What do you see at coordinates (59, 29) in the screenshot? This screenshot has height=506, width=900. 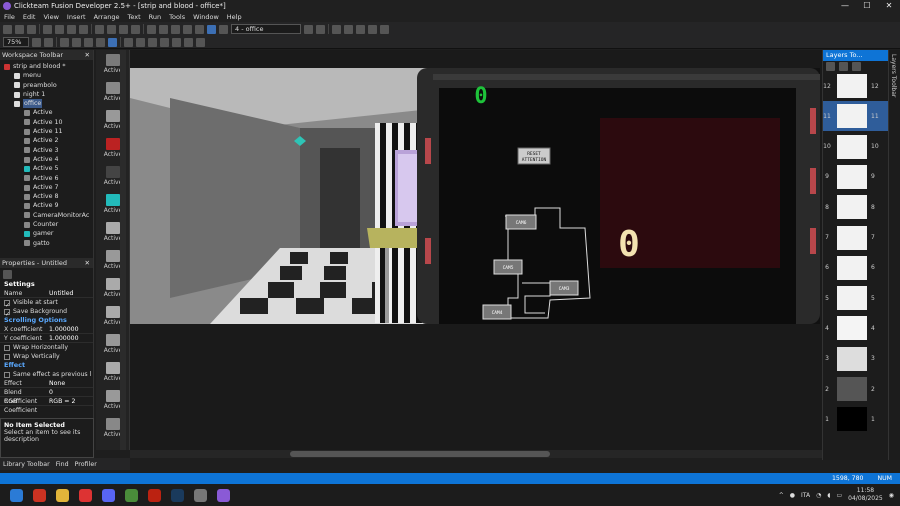 I see `copy-icon` at bounding box center [59, 29].